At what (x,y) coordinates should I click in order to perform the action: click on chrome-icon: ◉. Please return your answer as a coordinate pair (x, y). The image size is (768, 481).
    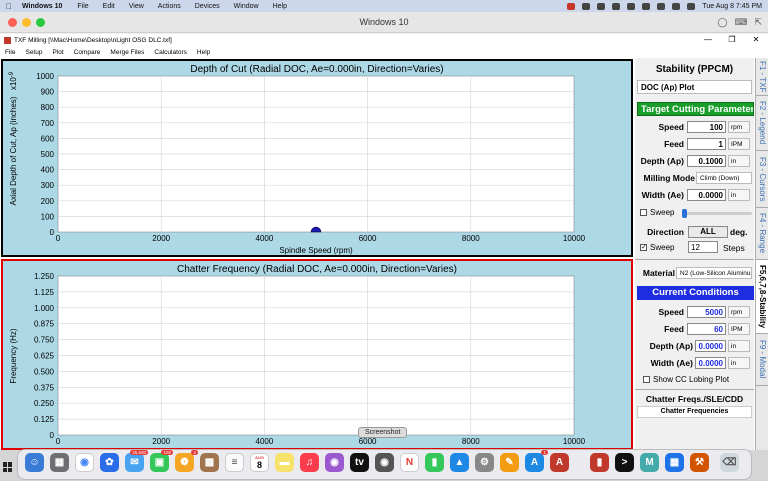
    Looking at the image, I should click on (84, 462).